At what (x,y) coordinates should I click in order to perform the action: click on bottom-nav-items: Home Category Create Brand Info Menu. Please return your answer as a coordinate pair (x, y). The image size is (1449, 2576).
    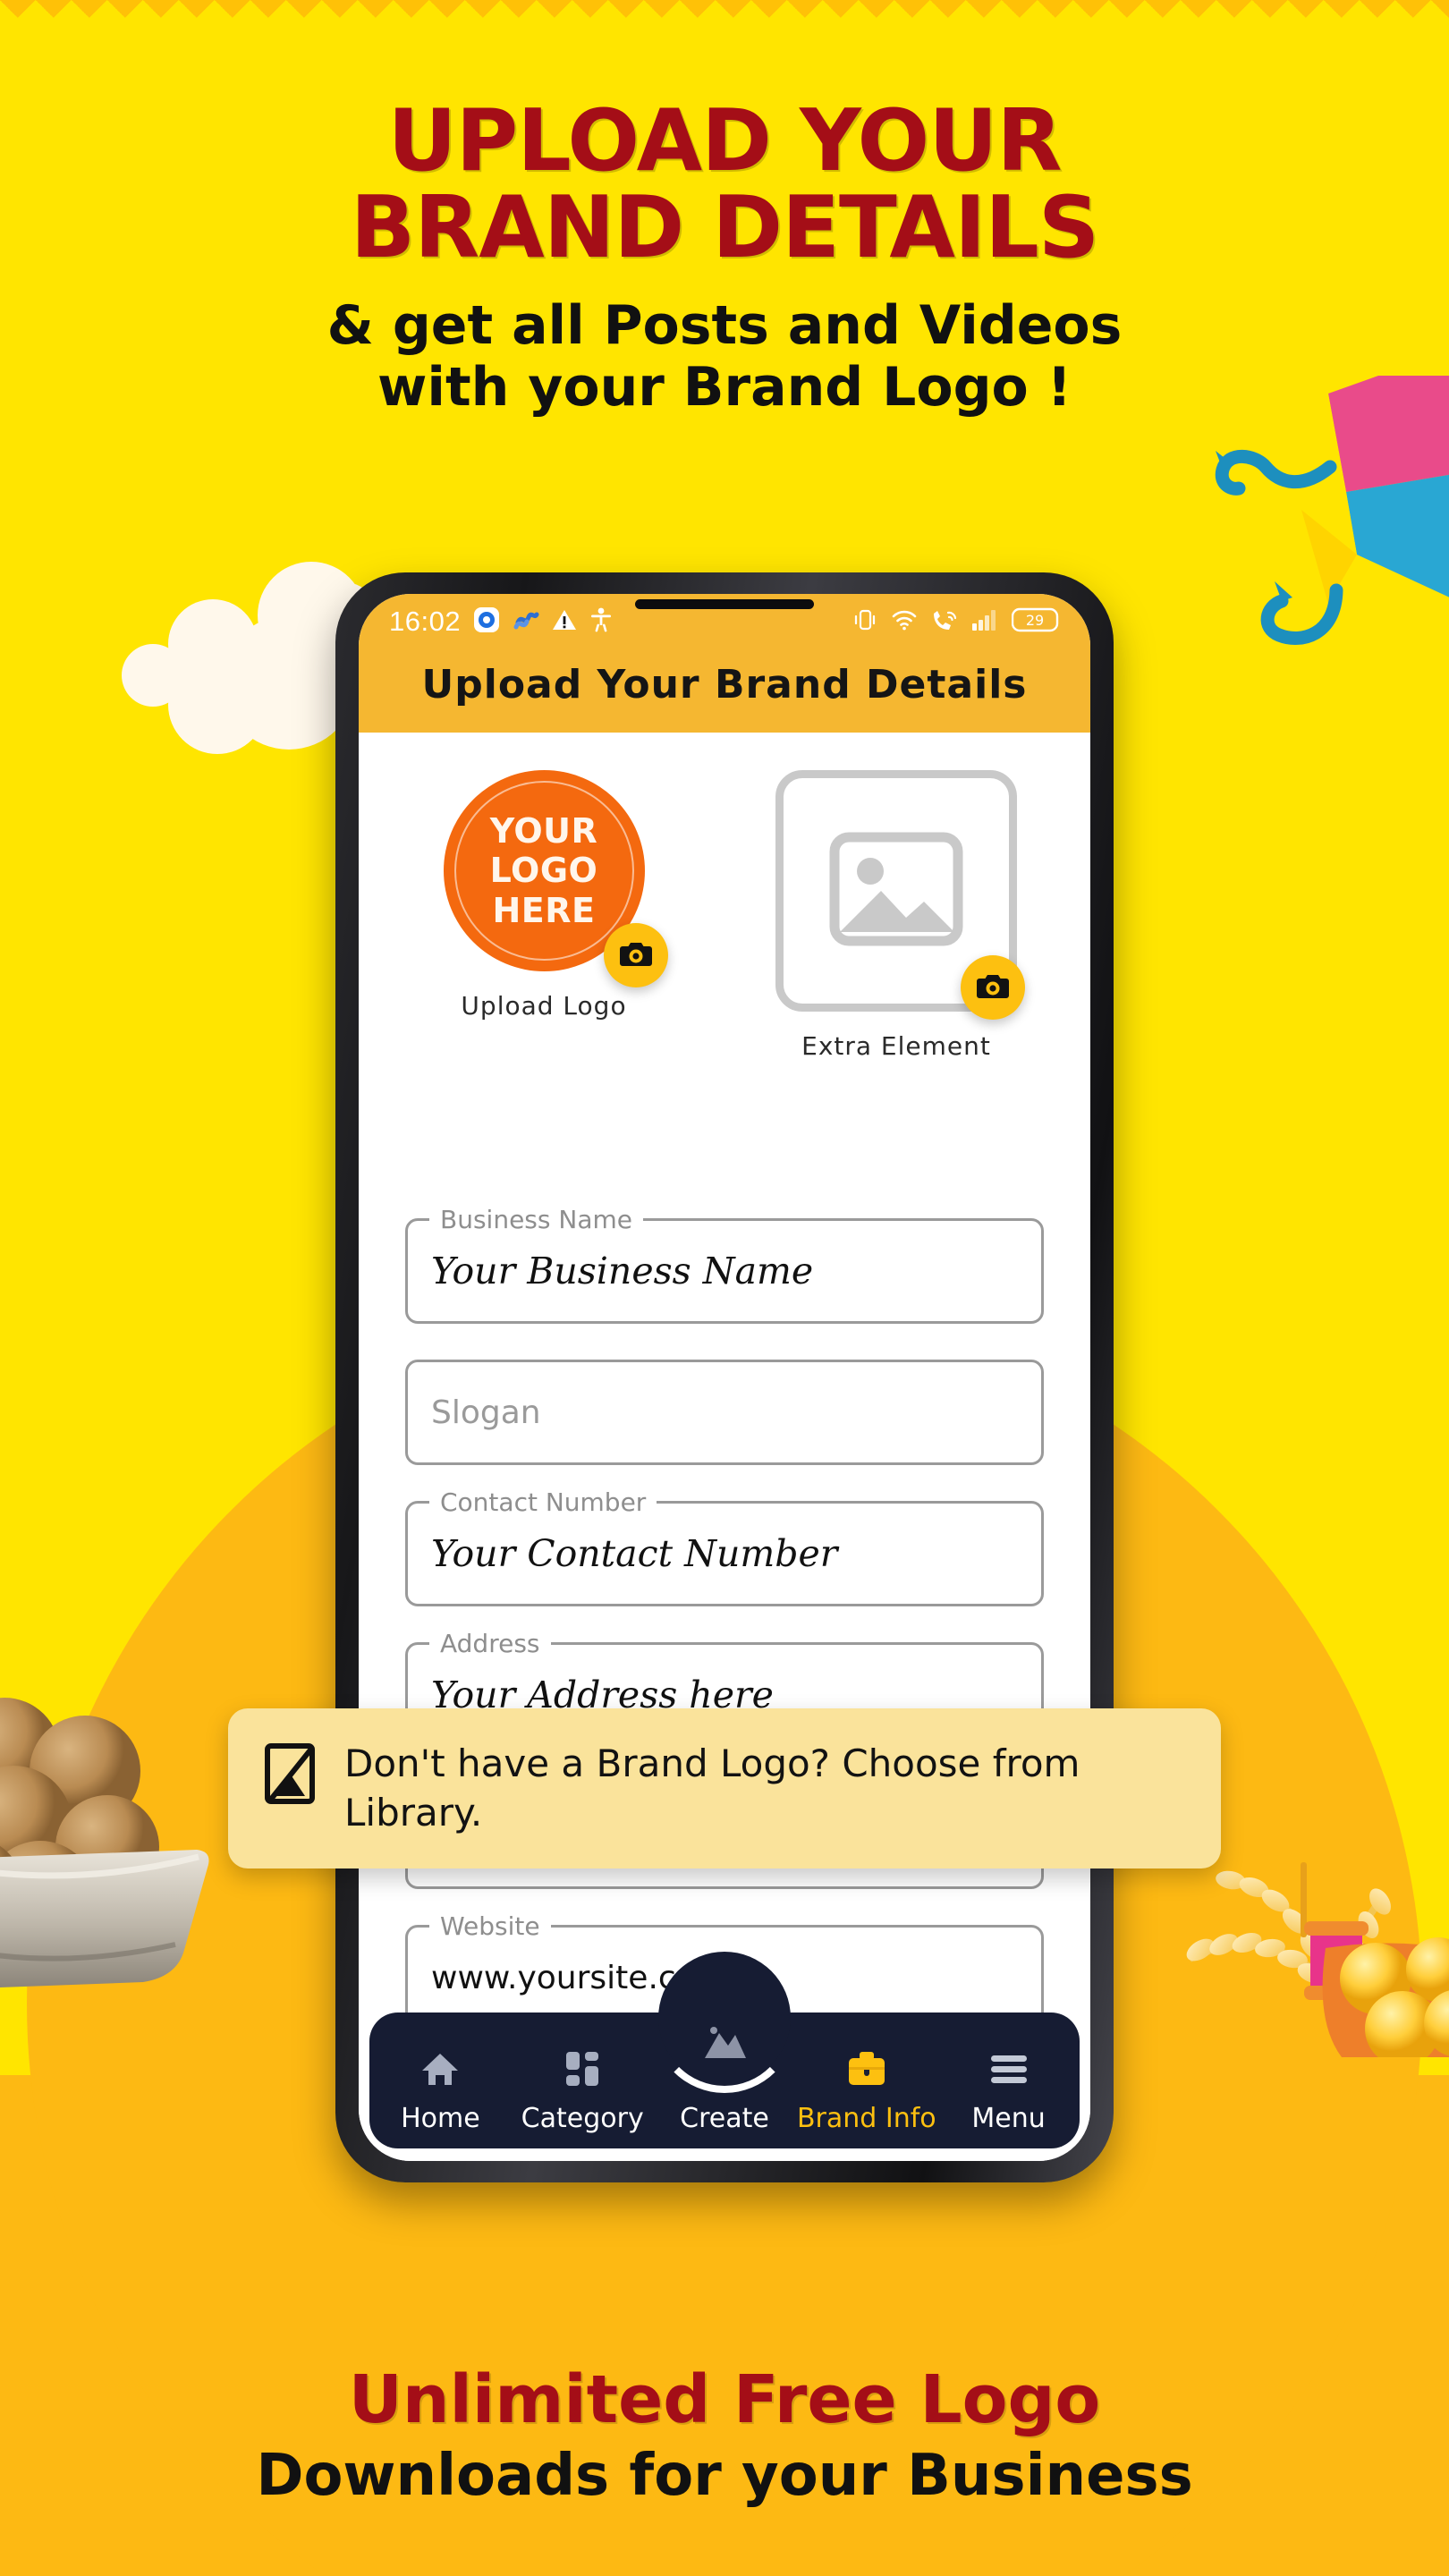
    Looking at the image, I should click on (724, 2080).